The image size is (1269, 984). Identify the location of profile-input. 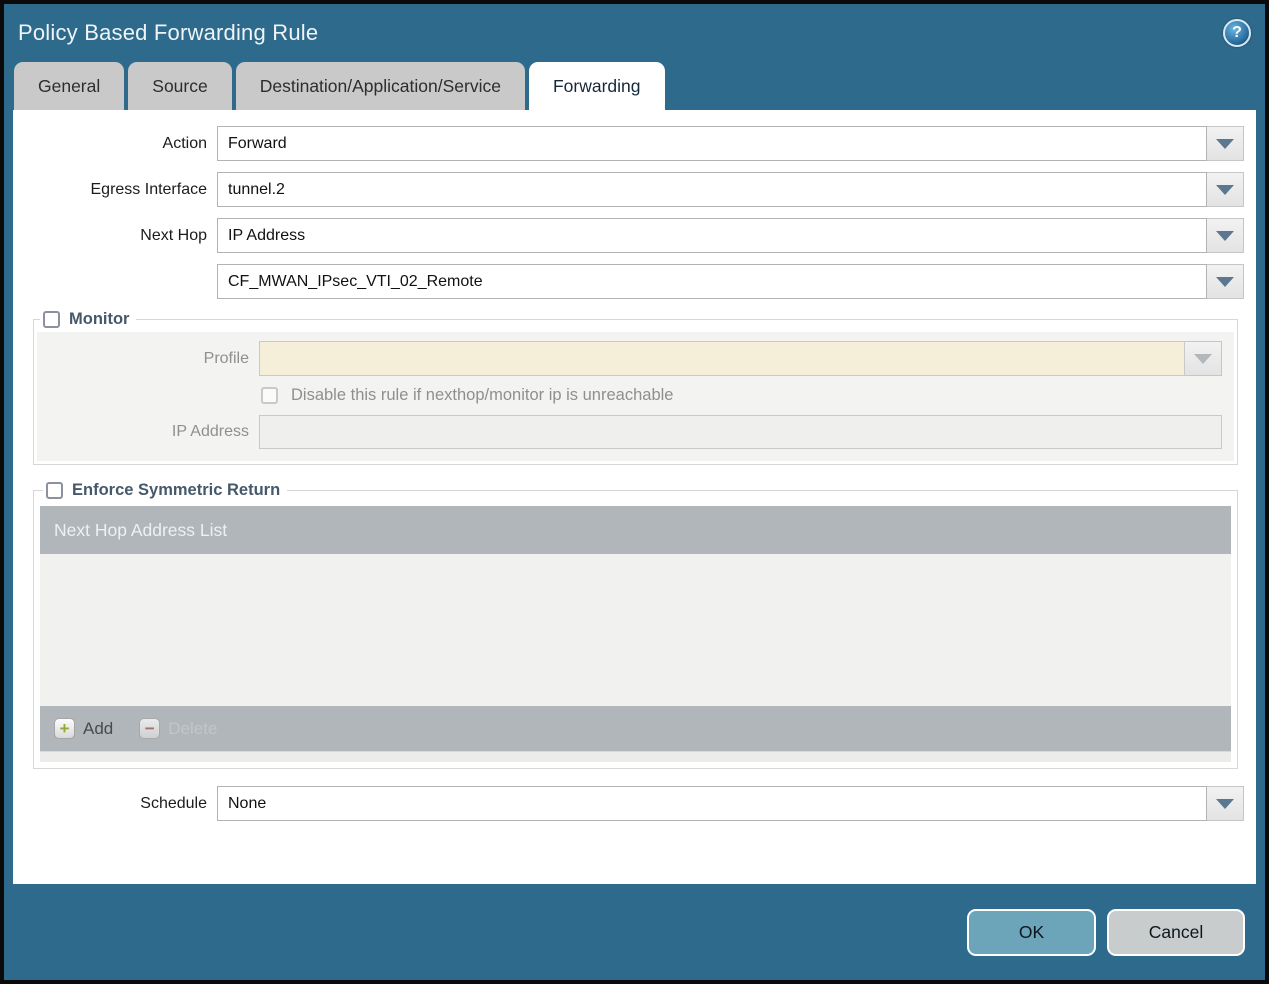
(722, 358).